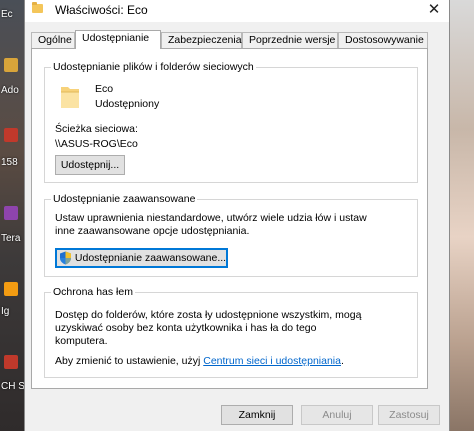 The image size is (474, 431). What do you see at coordinates (96, 129) in the screenshot?
I see `path-label: Ścieżka sieciowa:` at bounding box center [96, 129].